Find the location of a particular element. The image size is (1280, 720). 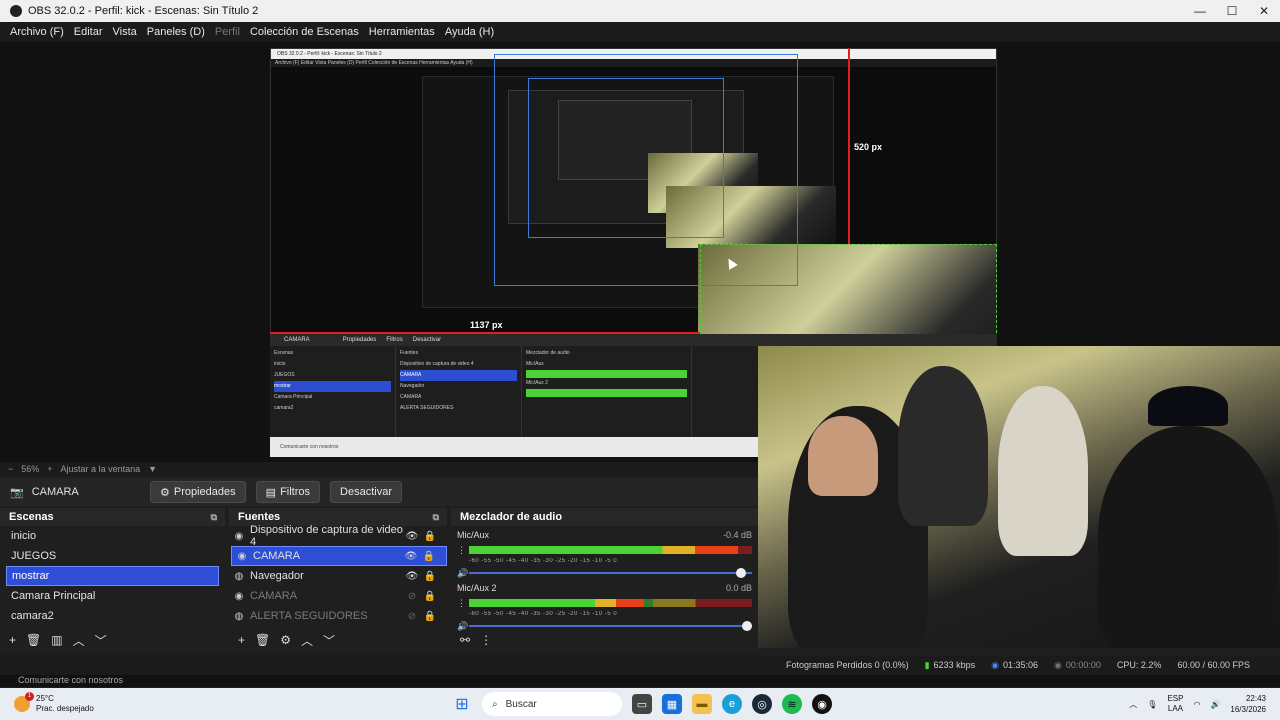

obs-icon: ◉ is located at coordinates (822, 704).